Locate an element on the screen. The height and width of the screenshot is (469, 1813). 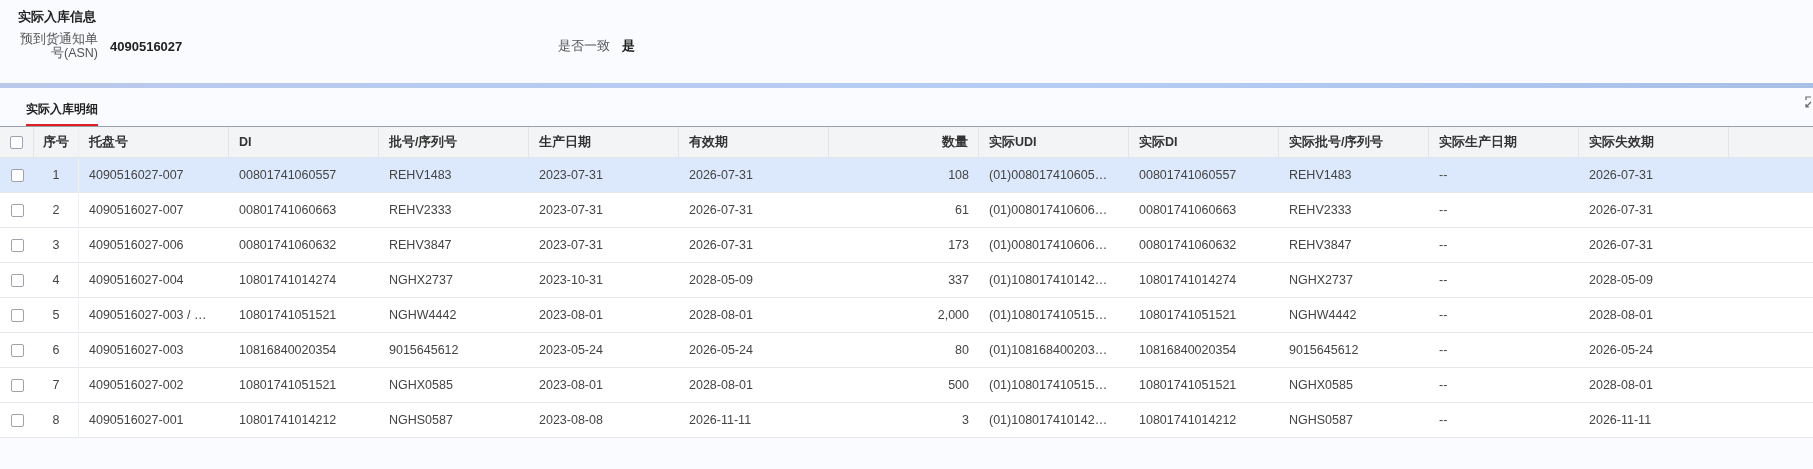
column-header: 生产日期 is located at coordinates (604, 142).